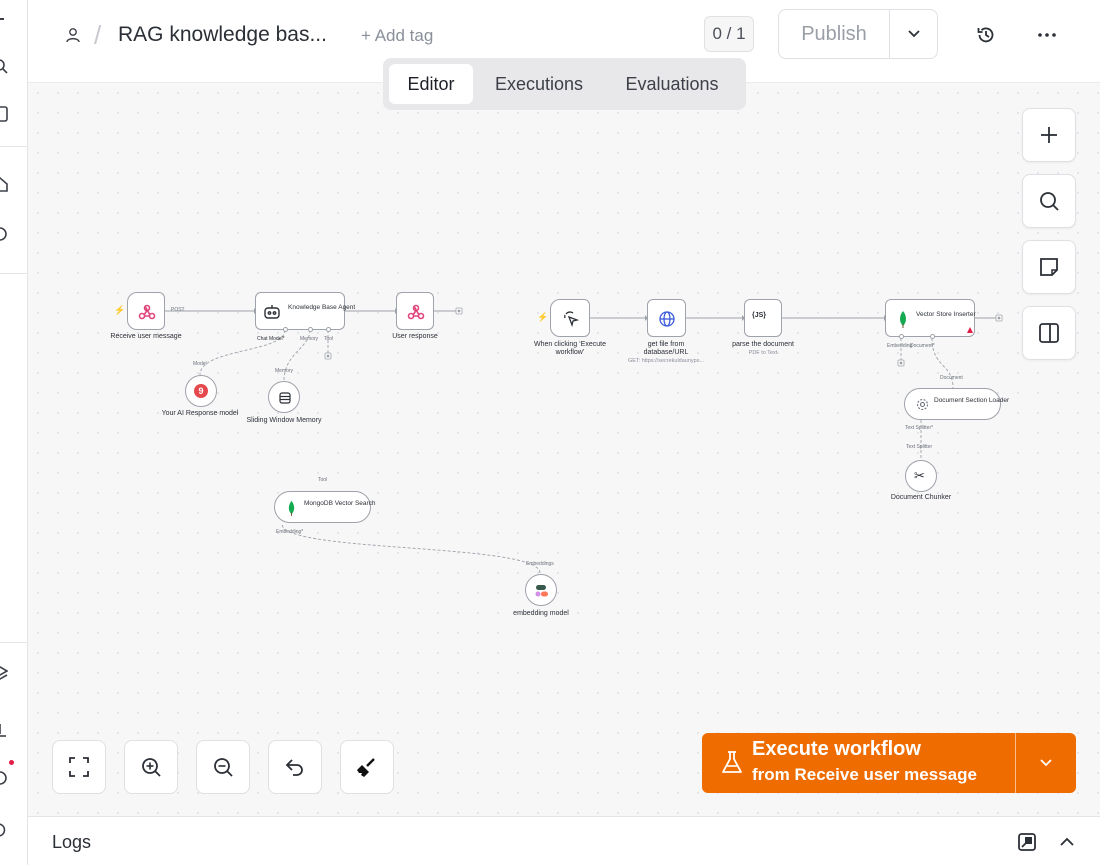  I want to click on flask-icon, so click(732, 762).